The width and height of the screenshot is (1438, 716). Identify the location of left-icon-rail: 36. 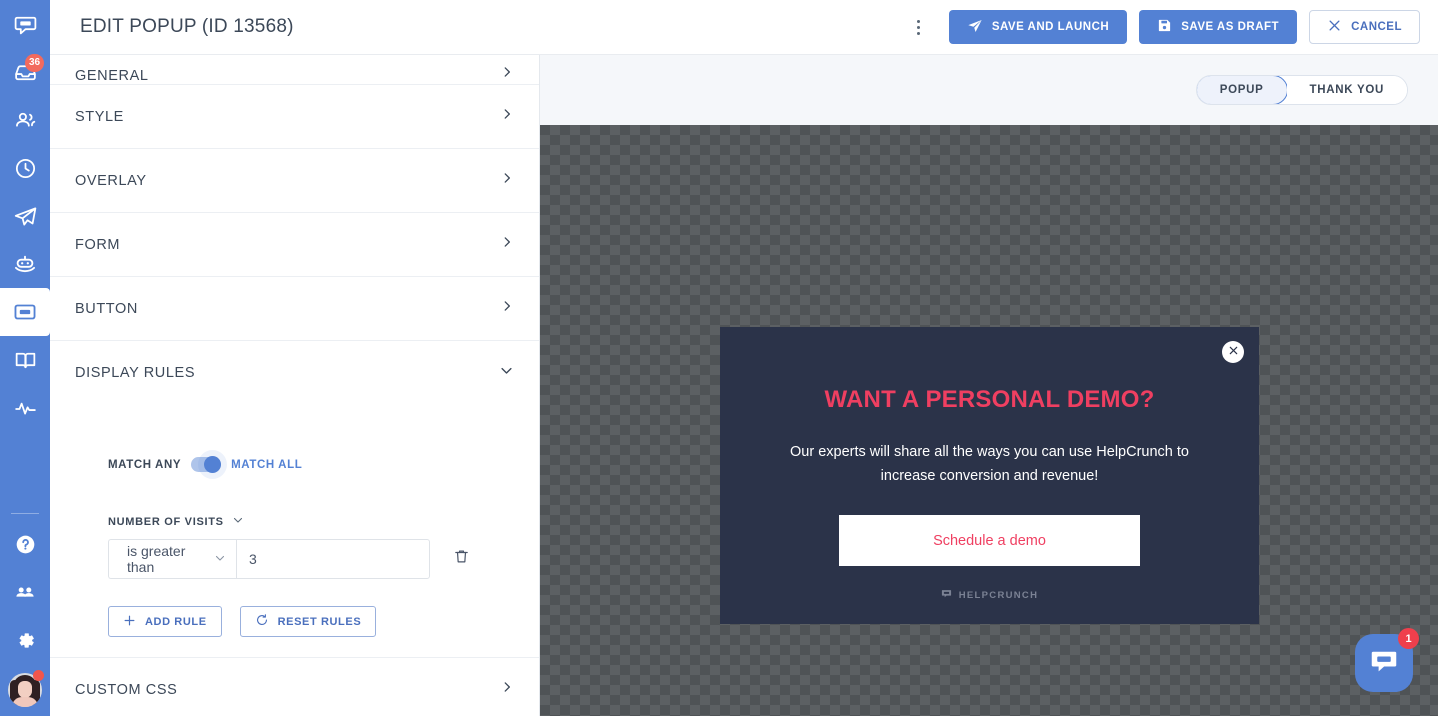
(25, 358).